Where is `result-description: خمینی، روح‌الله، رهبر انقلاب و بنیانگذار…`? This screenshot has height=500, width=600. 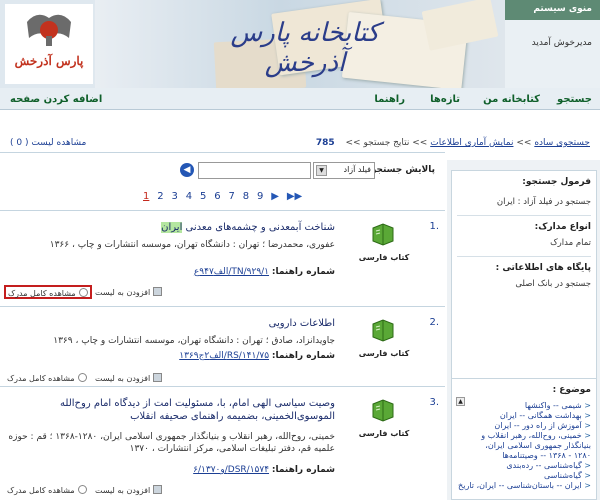 result-description: خمینی، روح‌الله، رهبر انقلاب و بنیانگذار… is located at coordinates (171, 443).